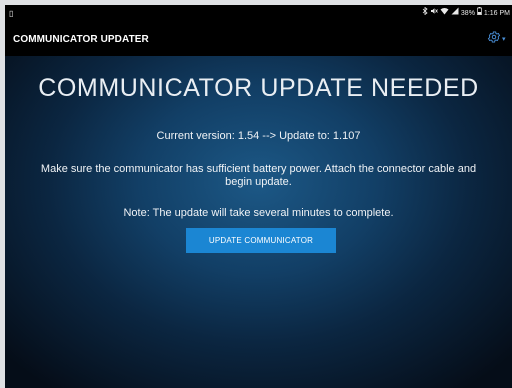 The height and width of the screenshot is (388, 512). I want to click on mute-icon, so click(434, 14).